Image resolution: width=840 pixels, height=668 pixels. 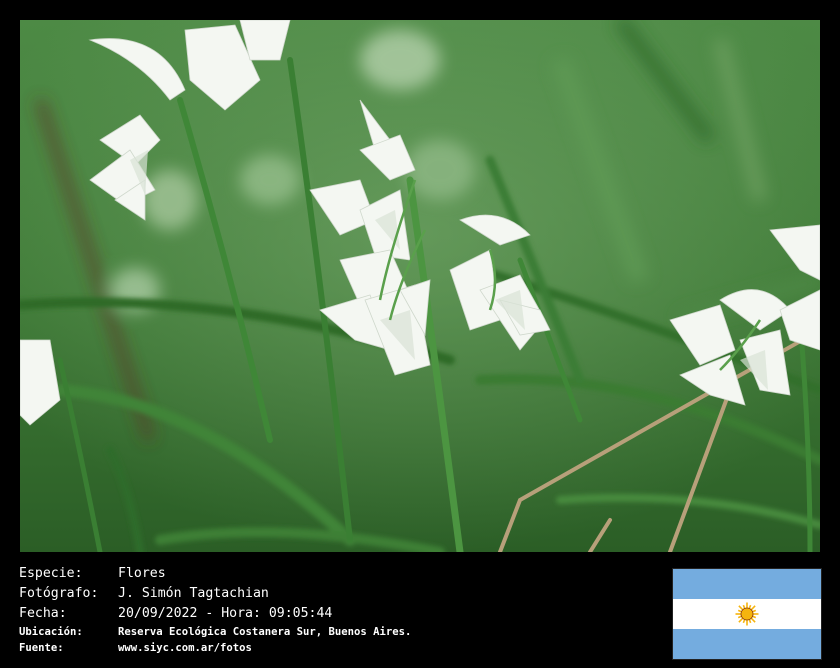 I want to click on caption-row-fotografo: Fotógrafo: J. Simón Tagtachian, so click(x=339, y=594).